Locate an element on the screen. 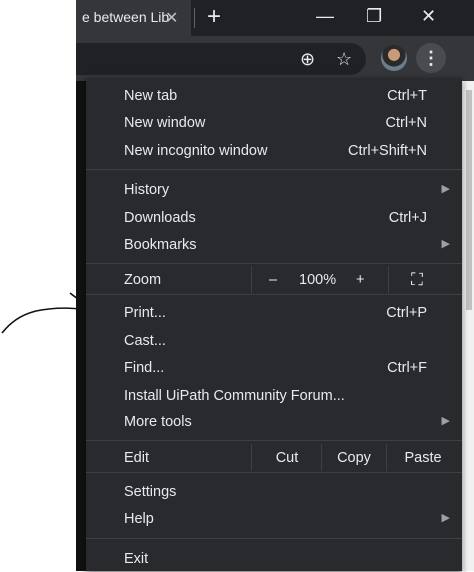 Image resolution: width=474 pixels, height=572 pixels. menu-item-label: Exit is located at coordinates (136, 559).